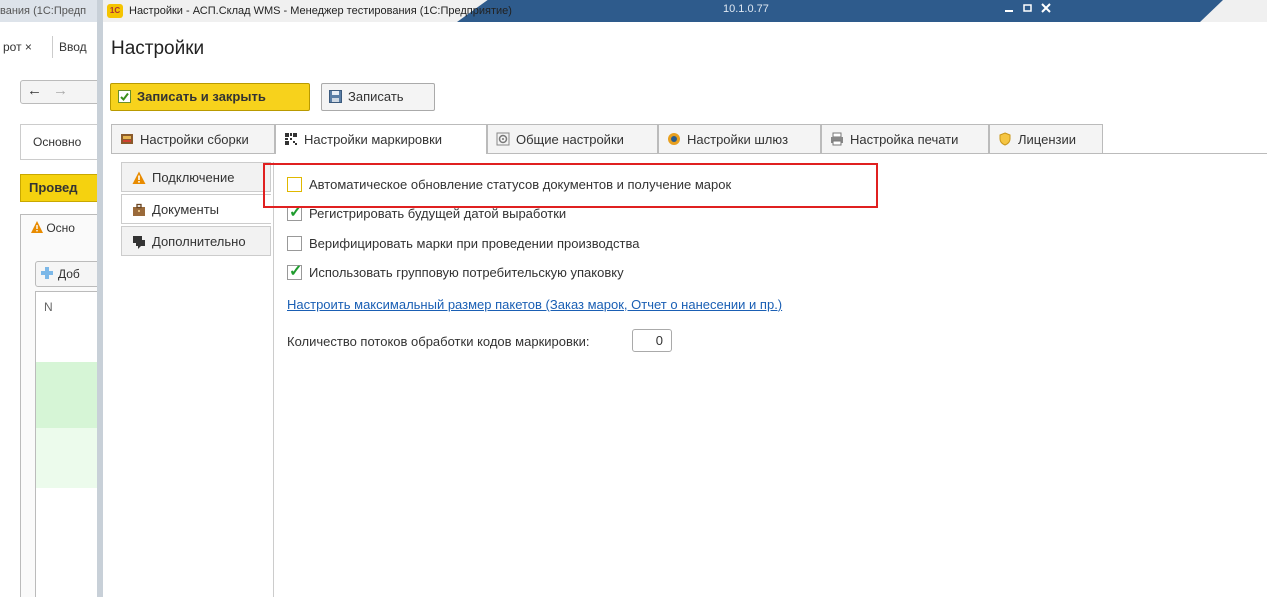  I want to click on tab-label: Настройки сборки, so click(194, 139).